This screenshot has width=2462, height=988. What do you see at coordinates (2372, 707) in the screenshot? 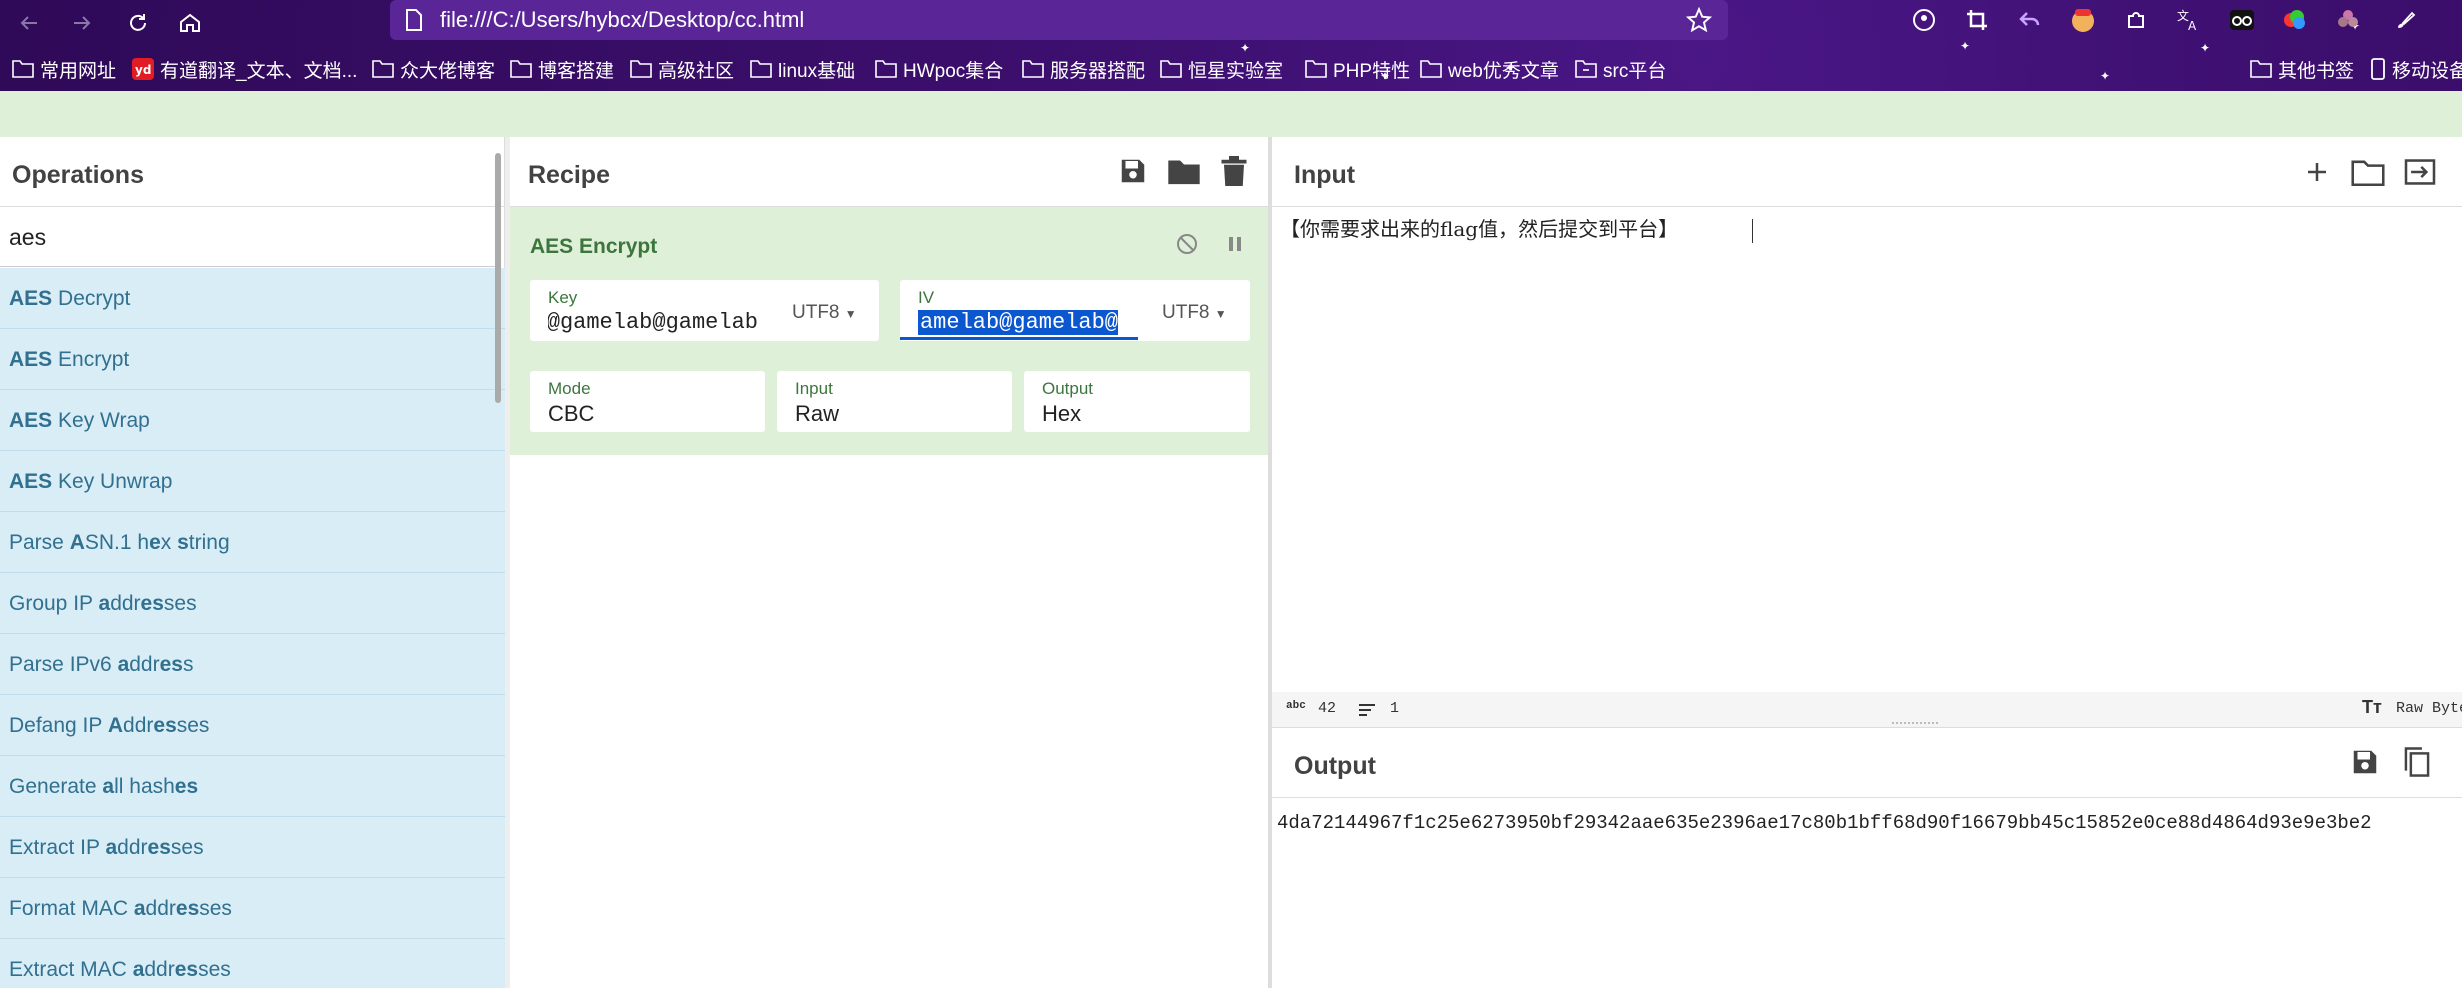
I see `font-size-icon: Tт` at bounding box center [2372, 707].